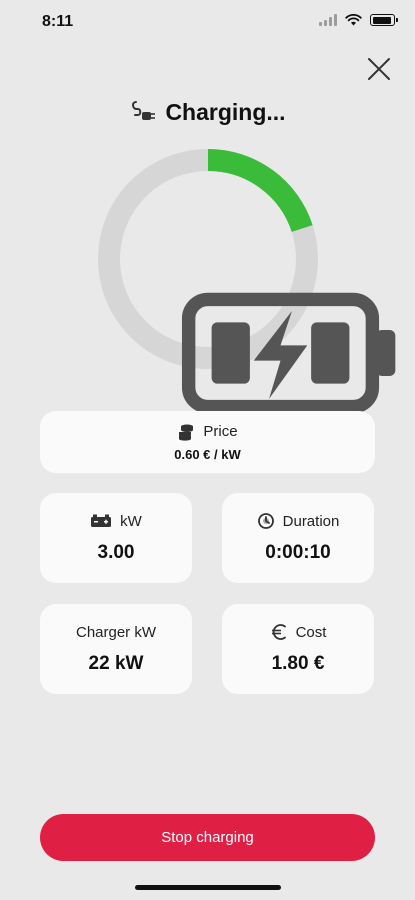  Describe the element at coordinates (207, 454) in the screenshot. I see `price-value: 0.60 € / kW` at that location.